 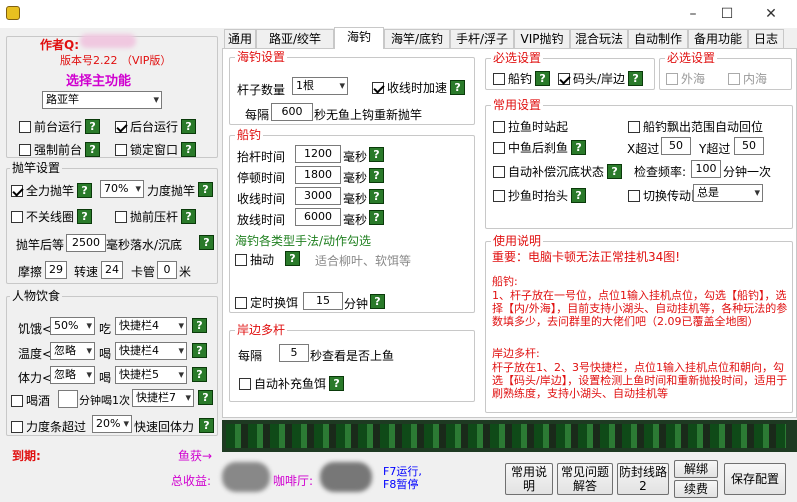 I want to click on accelerate-checkbox, so click(x=378, y=87).